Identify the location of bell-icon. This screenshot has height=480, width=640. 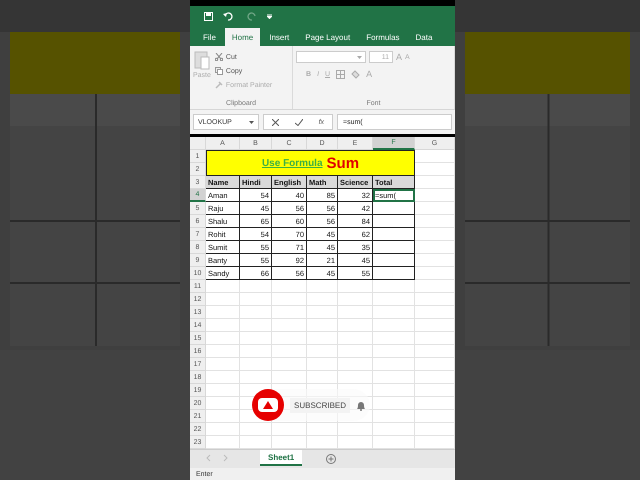
(361, 405).